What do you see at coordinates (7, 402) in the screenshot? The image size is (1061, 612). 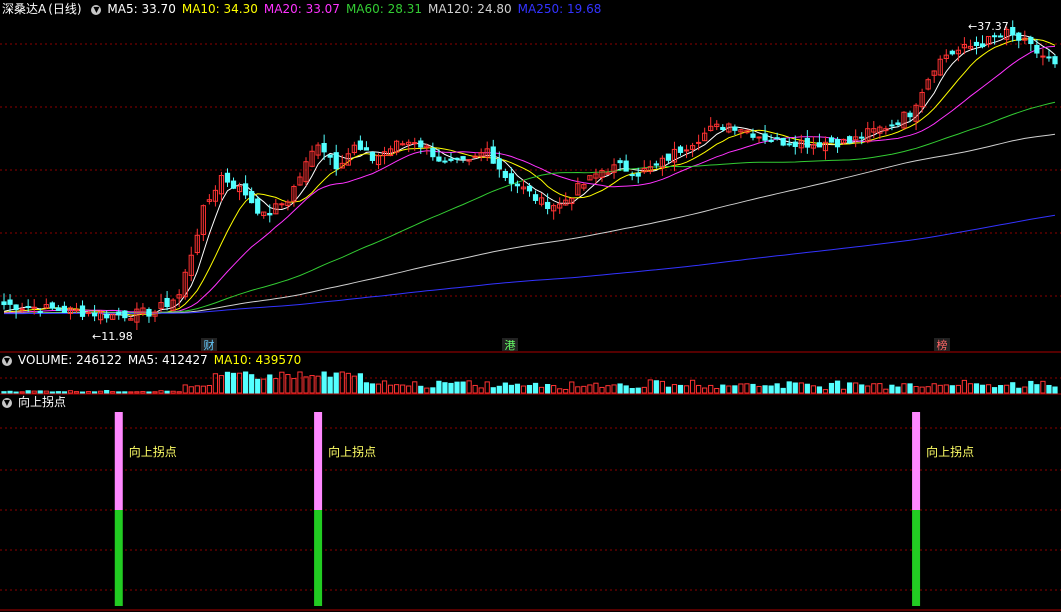 I see `indicator-collapse-icon: ▼` at bounding box center [7, 402].